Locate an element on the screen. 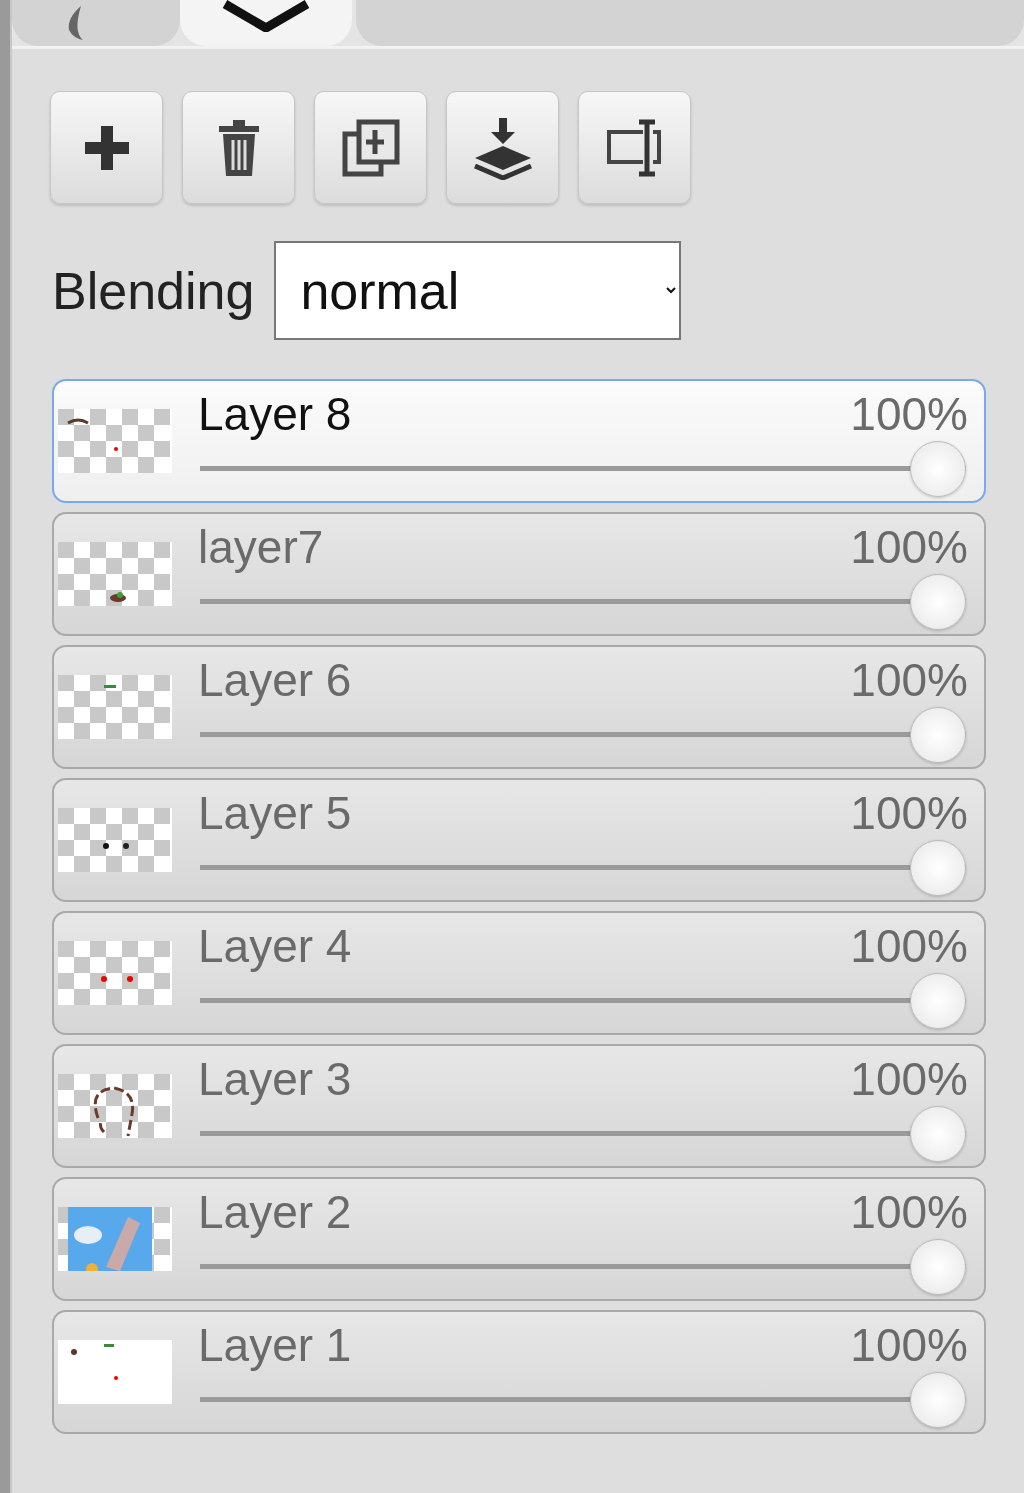 This screenshot has width=1024, height=1493. delete-layer-button is located at coordinates (238, 147).